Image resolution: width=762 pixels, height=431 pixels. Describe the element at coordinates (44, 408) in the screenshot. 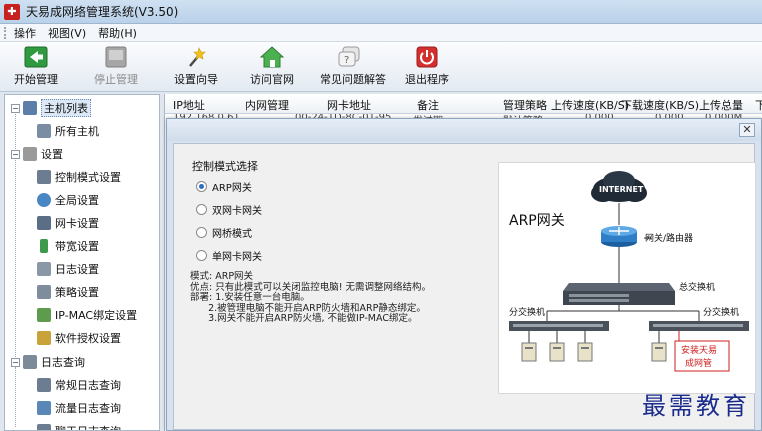

I see `chart-icon` at that location.